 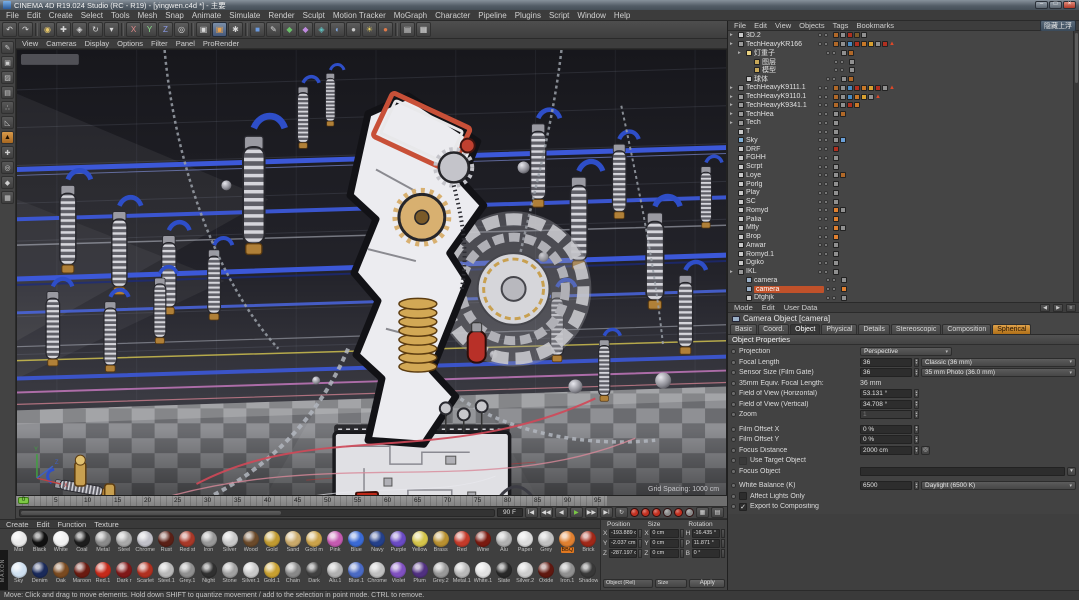 What do you see at coordinates (271, 575) in the screenshot?
I see `material-item: Gold.1` at bounding box center [271, 575].